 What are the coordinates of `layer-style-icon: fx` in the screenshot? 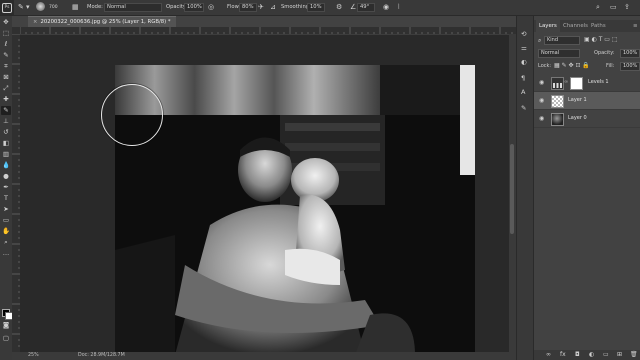 It's located at (563, 354).